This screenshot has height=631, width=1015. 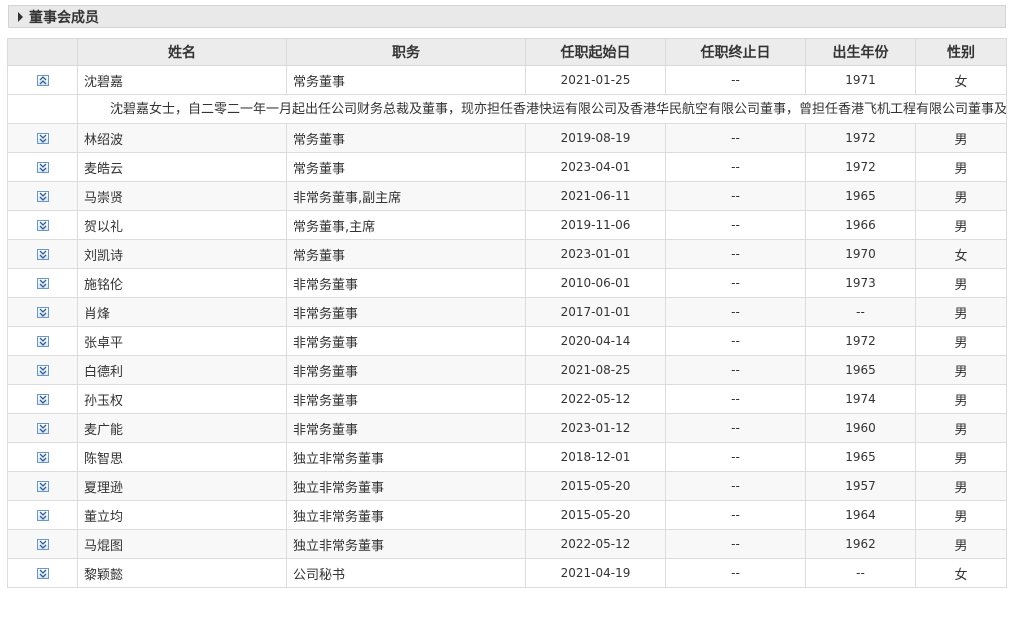 I want to click on member-position: 常务董事,主席, so click(x=406, y=225).